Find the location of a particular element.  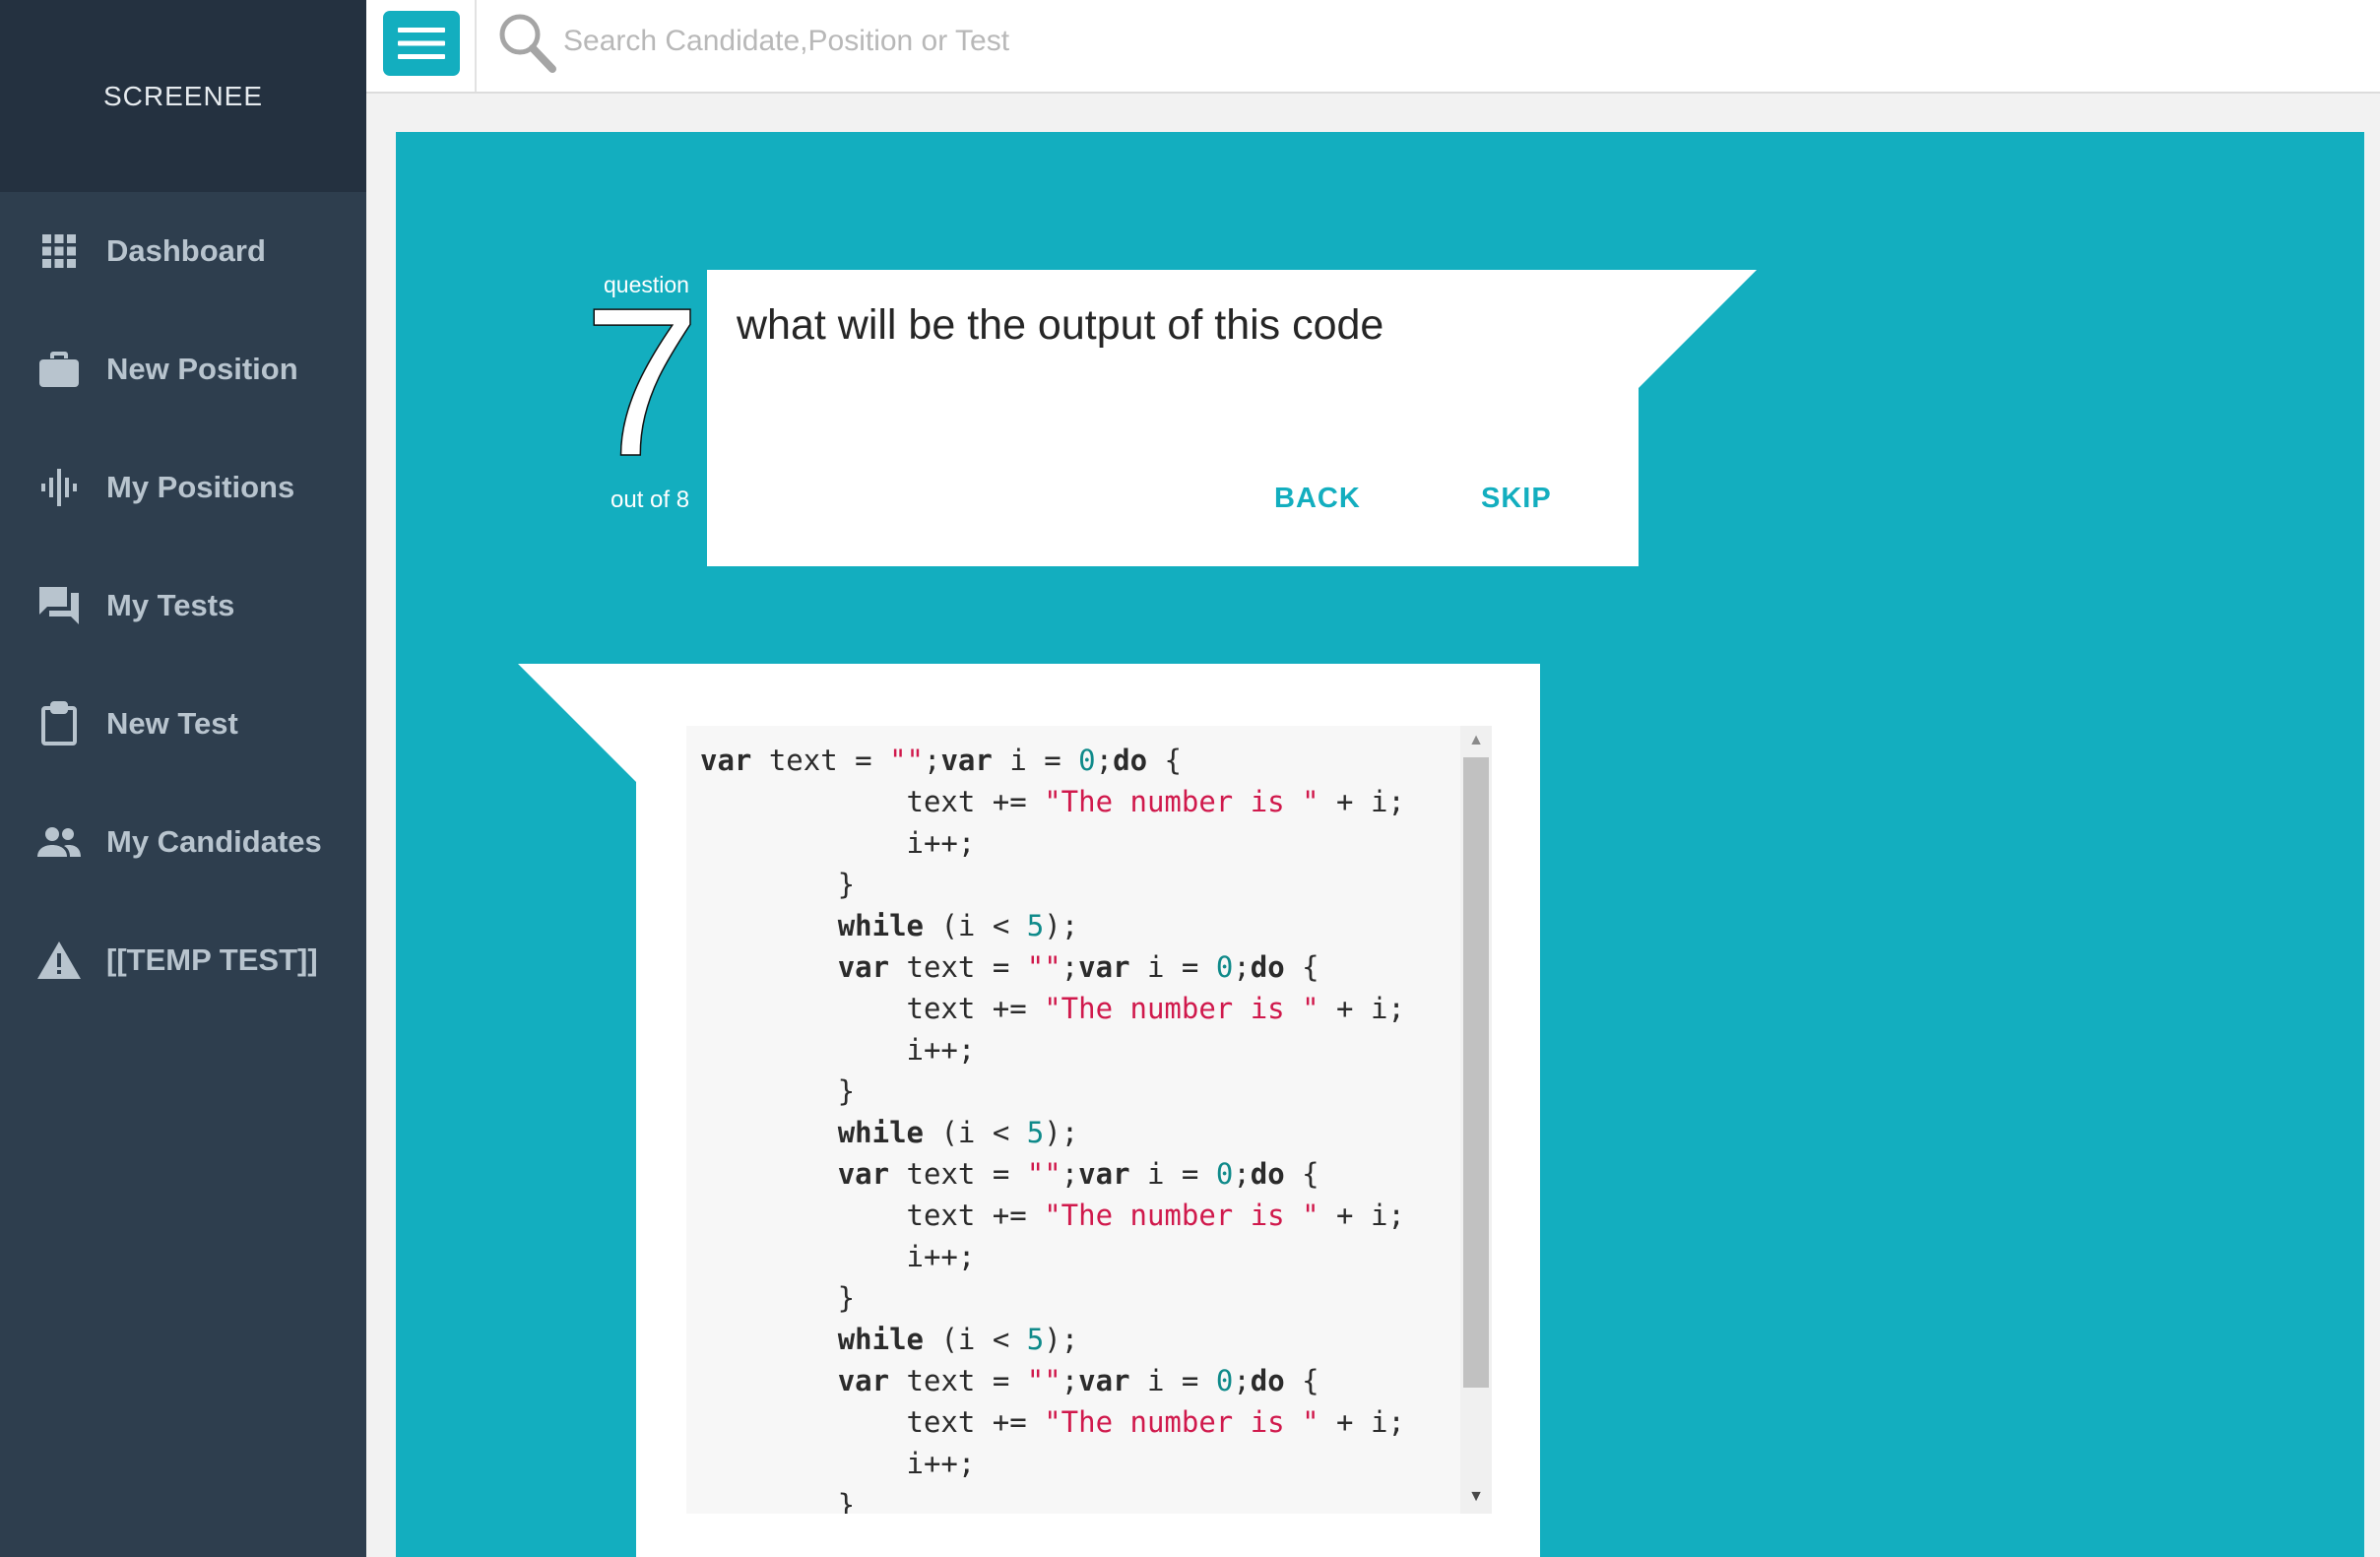

sidebar-item-my-positions: My Positions is located at coordinates (183, 487).